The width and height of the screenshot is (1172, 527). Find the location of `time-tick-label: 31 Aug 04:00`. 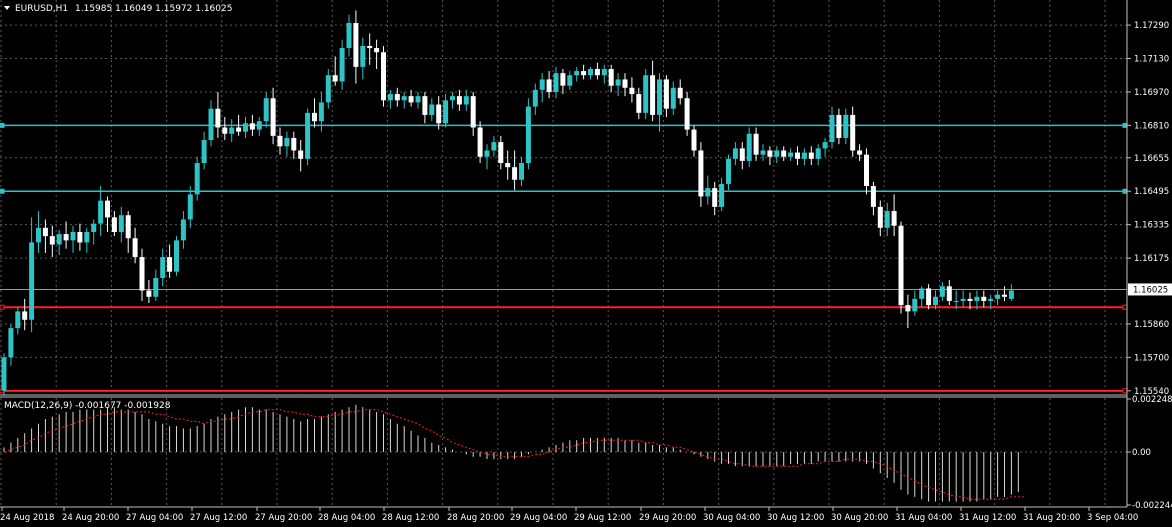

time-tick-label: 31 Aug 04:00 is located at coordinates (923, 518).